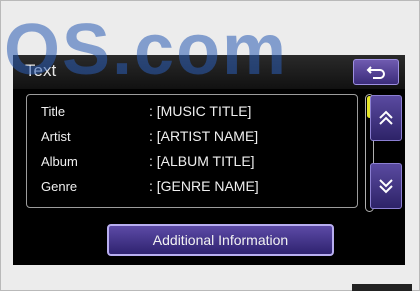 Image resolution: width=420 pixels, height=291 pixels. I want to click on scroll-up-button, so click(386, 118).